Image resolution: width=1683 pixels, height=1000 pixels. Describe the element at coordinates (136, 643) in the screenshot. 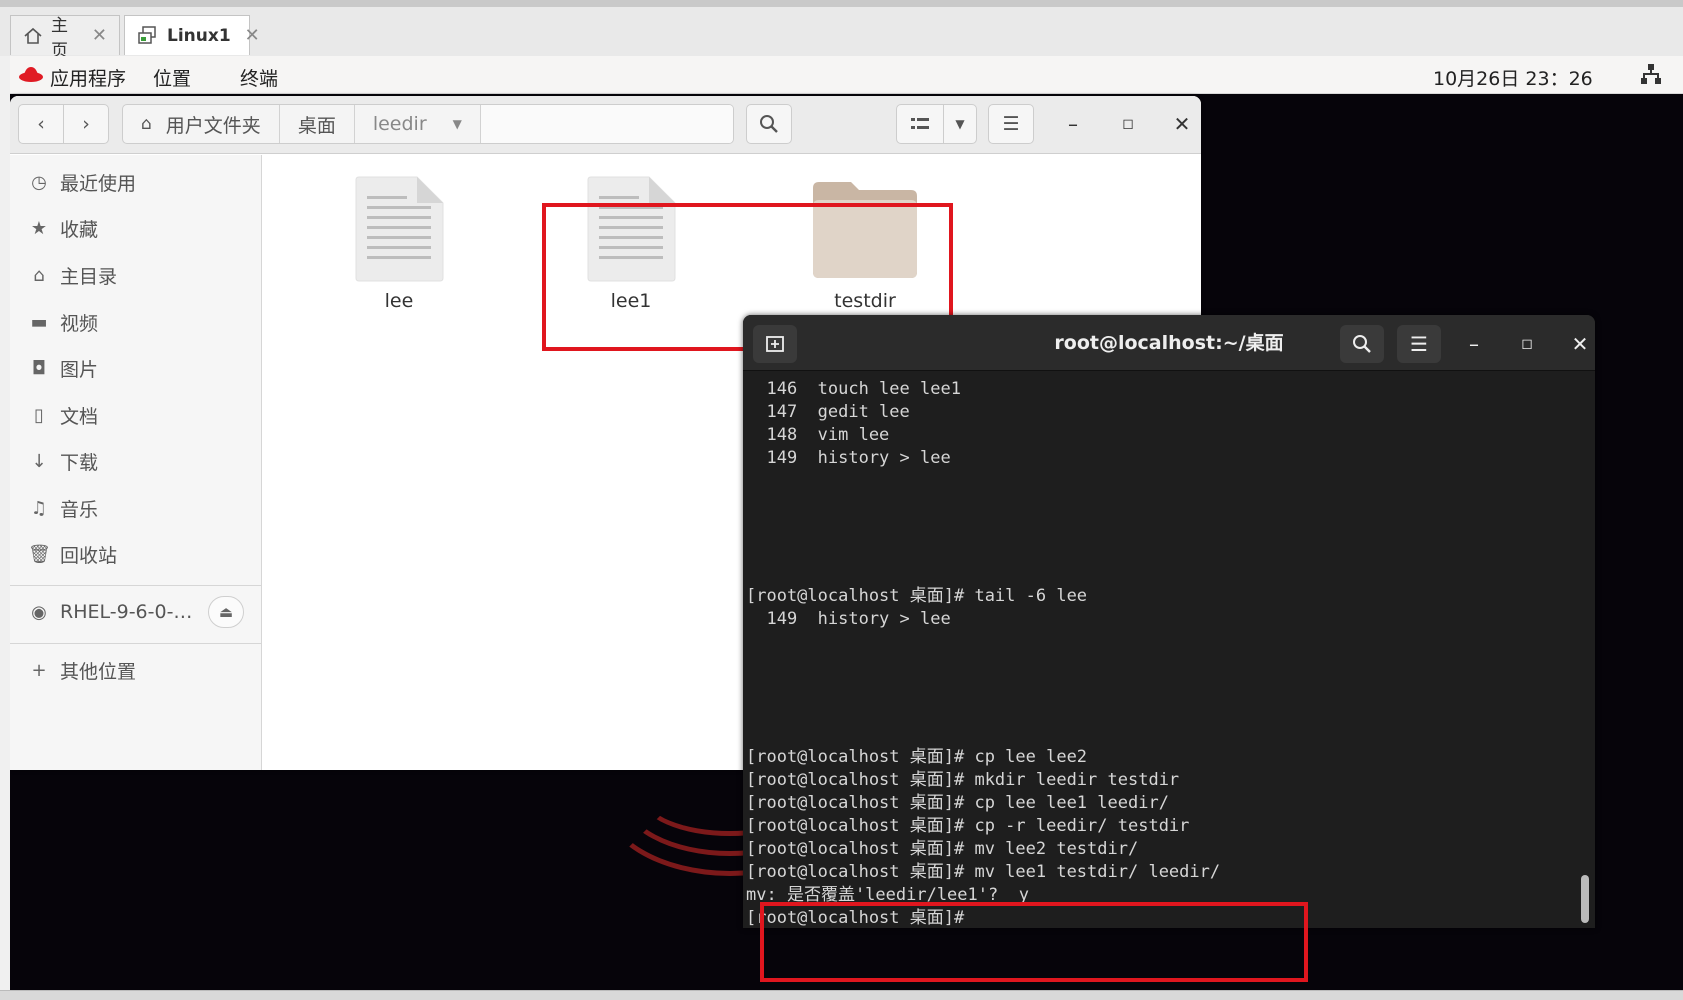

I see `sidebar-divider` at that location.